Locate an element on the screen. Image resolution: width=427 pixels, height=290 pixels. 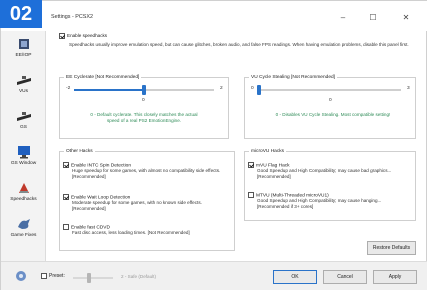
preset-icon is located at coordinates (21, 276).